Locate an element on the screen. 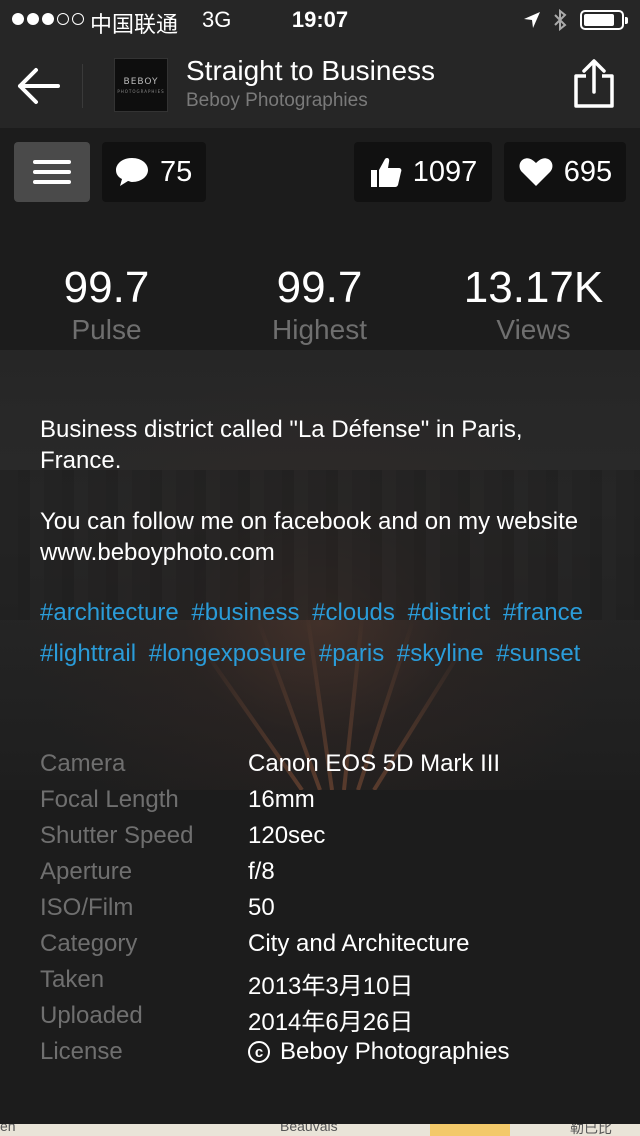 This screenshot has width=640, height=1136. heart-icon is located at coordinates (536, 172).